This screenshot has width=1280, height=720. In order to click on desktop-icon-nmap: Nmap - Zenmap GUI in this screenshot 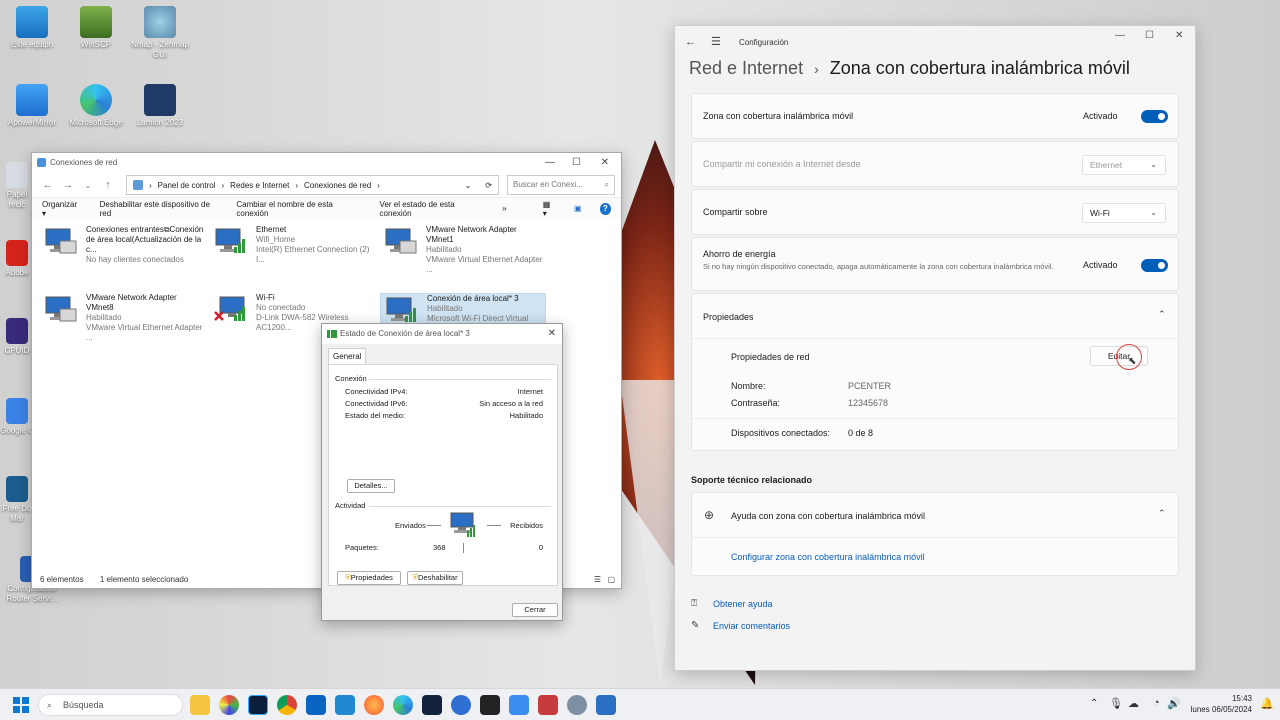, I will do `click(160, 33)`.